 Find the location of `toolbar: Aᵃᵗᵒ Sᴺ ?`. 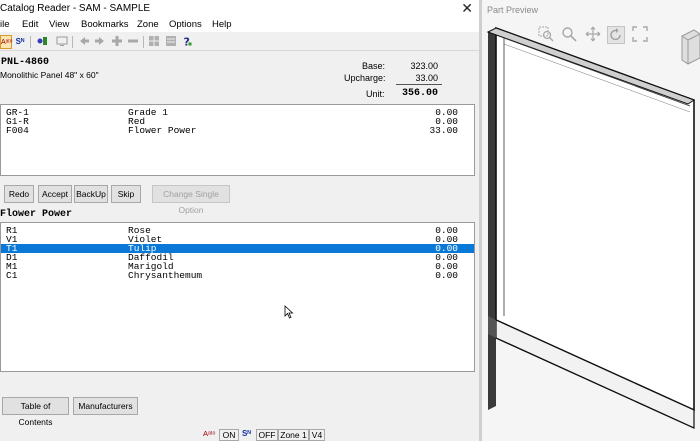

toolbar: Aᵃᵗᵒ Sᴺ ? is located at coordinates (239, 42).